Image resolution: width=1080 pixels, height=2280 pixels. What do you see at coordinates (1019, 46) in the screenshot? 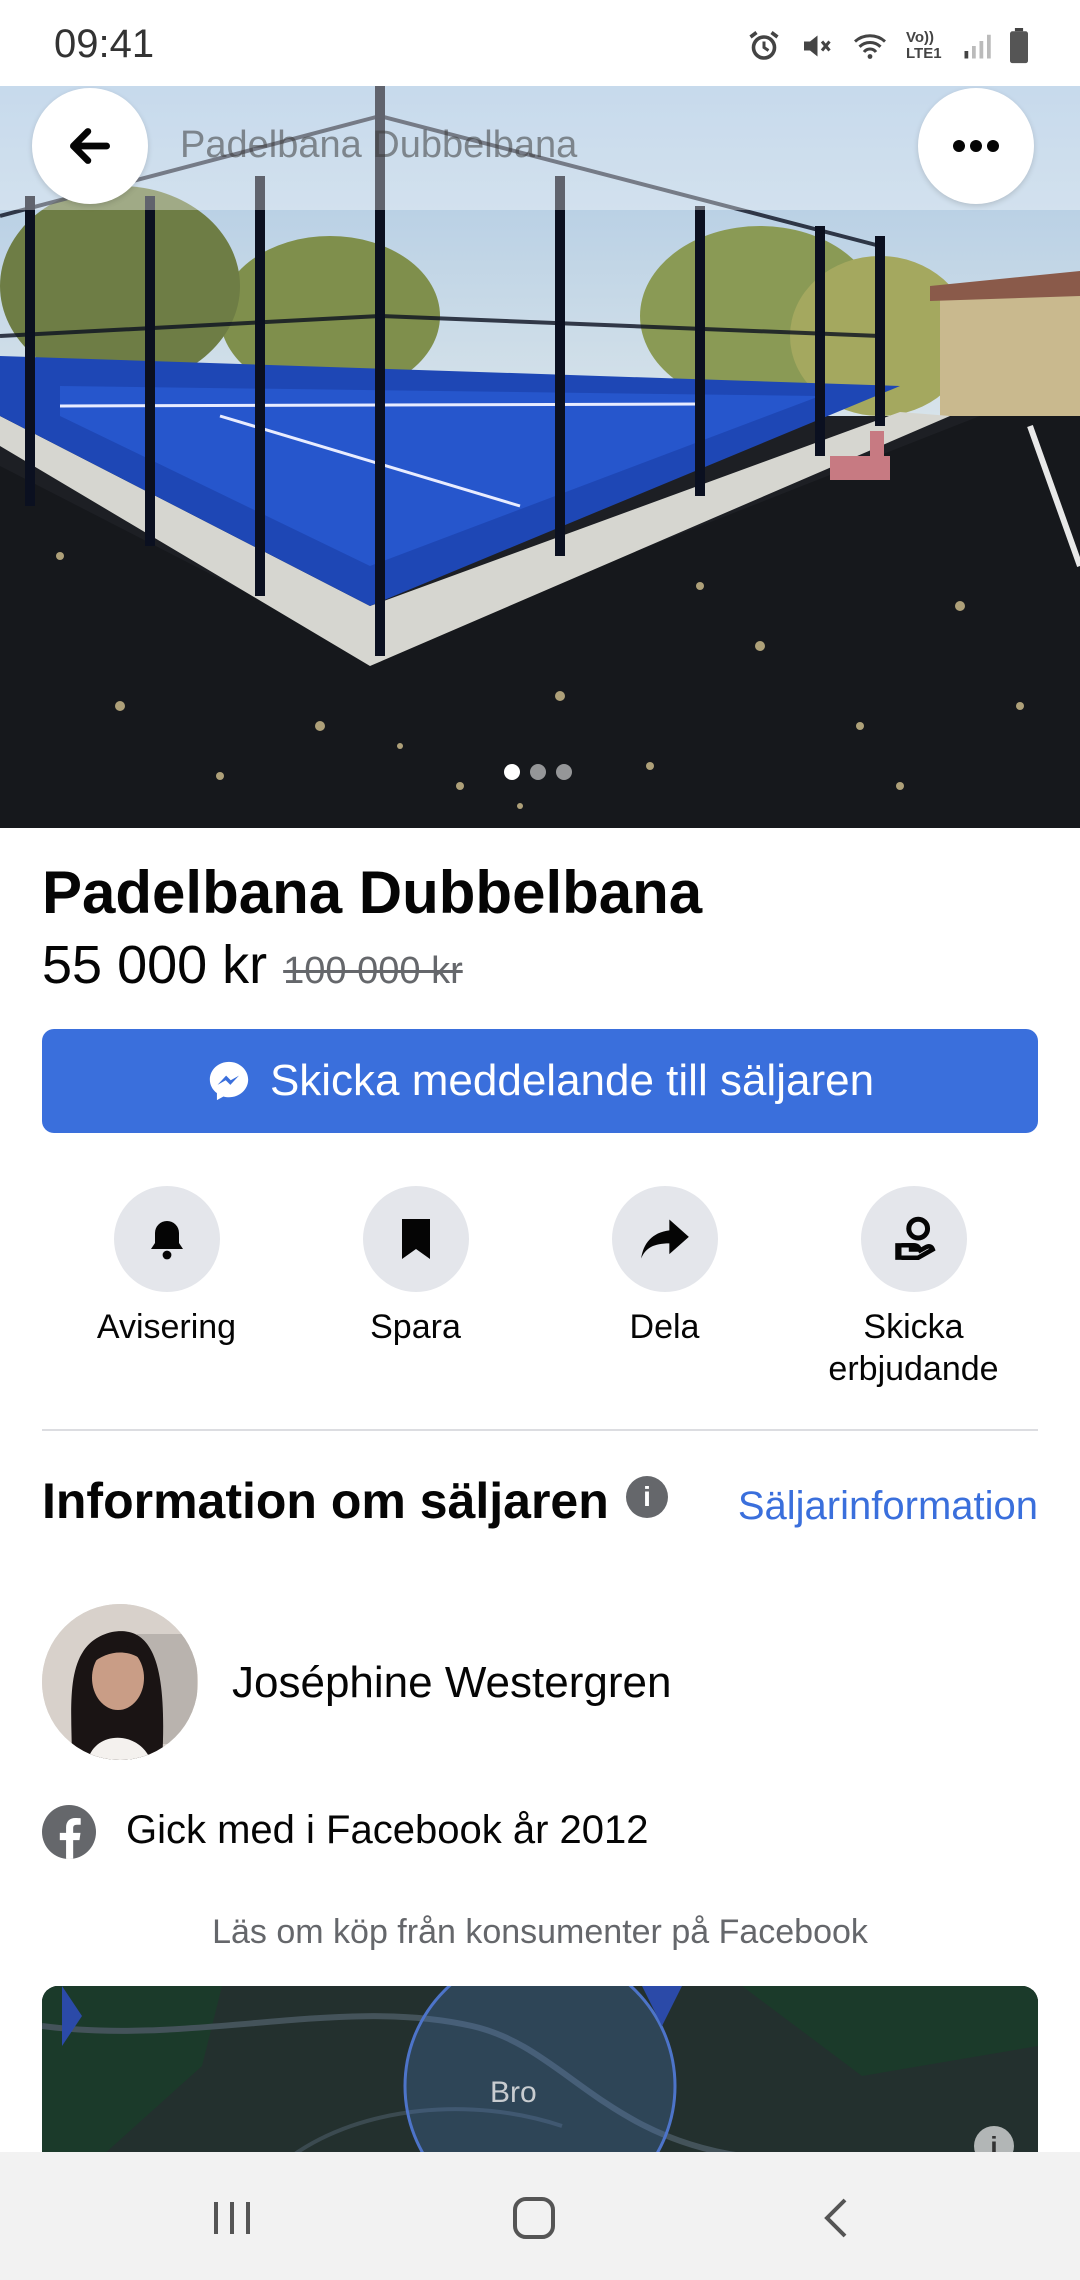
I see `battery-icon` at bounding box center [1019, 46].